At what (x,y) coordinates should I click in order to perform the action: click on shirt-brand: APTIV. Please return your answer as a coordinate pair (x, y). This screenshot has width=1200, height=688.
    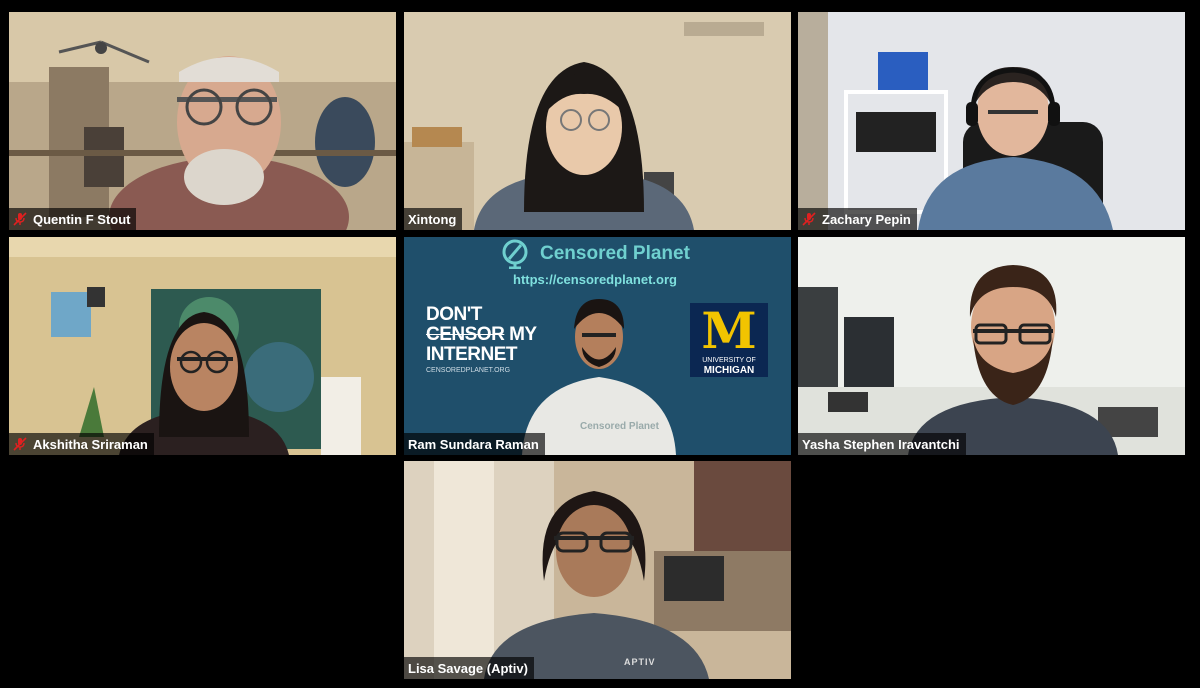
    Looking at the image, I should click on (640, 662).